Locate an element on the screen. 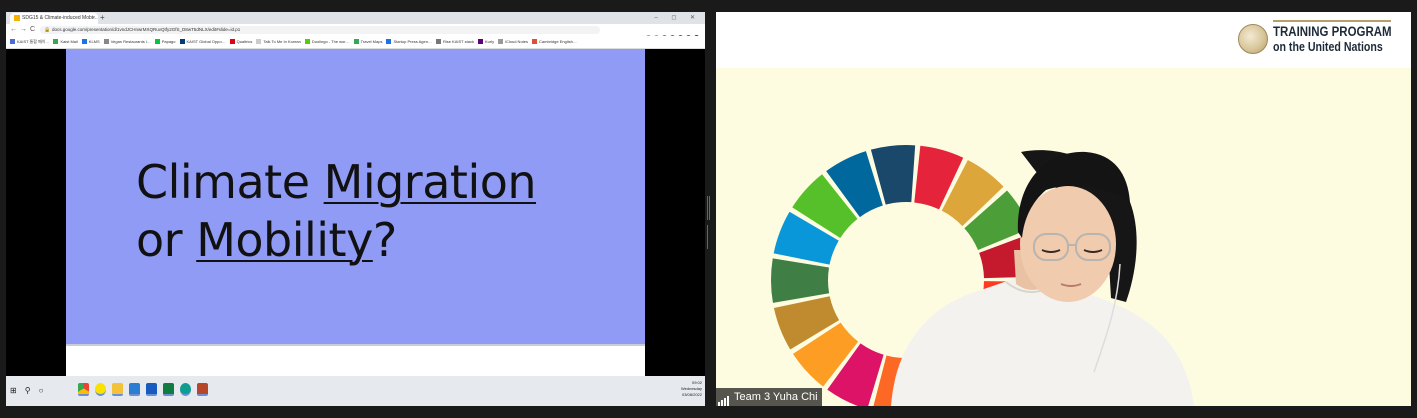 The image size is (1417, 418). search-icon: ⚲ is located at coordinates (28, 391).